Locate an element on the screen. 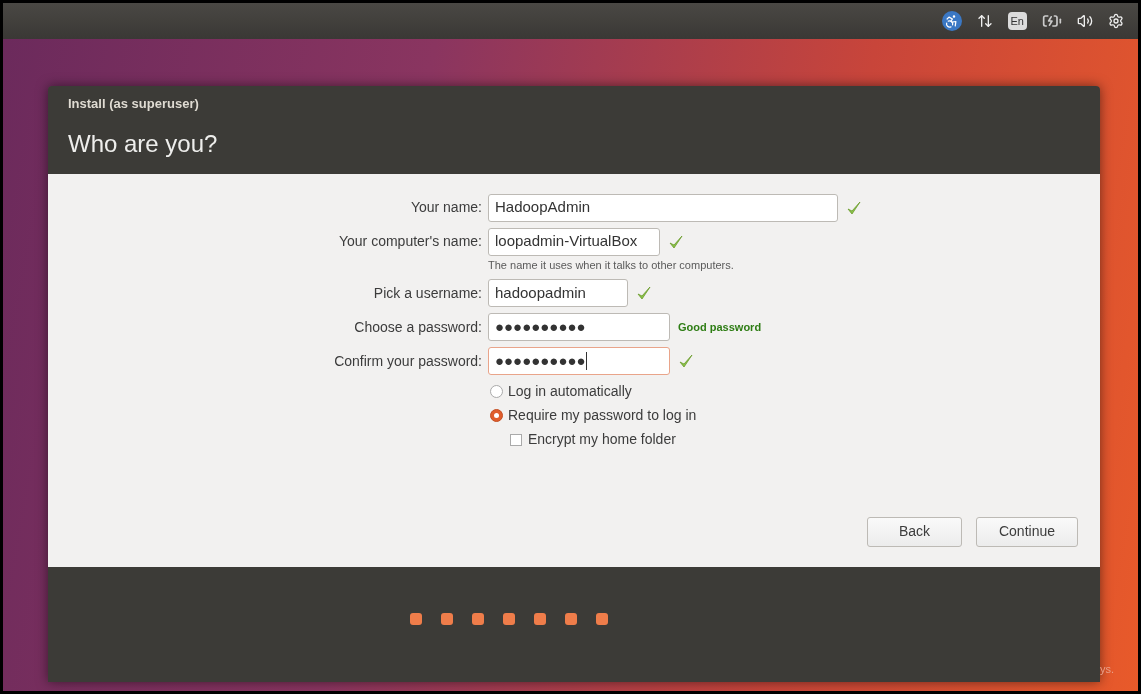 The width and height of the screenshot is (1141, 694). continue-button: Continue is located at coordinates (1027, 531).